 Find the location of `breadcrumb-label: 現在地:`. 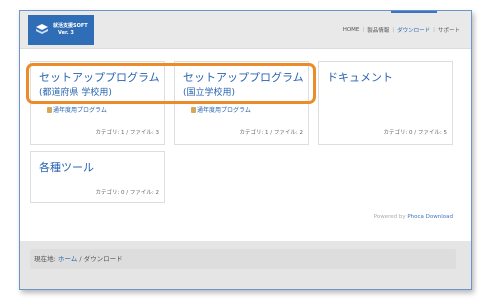

breadcrumb-label: 現在地: is located at coordinates (45, 259).